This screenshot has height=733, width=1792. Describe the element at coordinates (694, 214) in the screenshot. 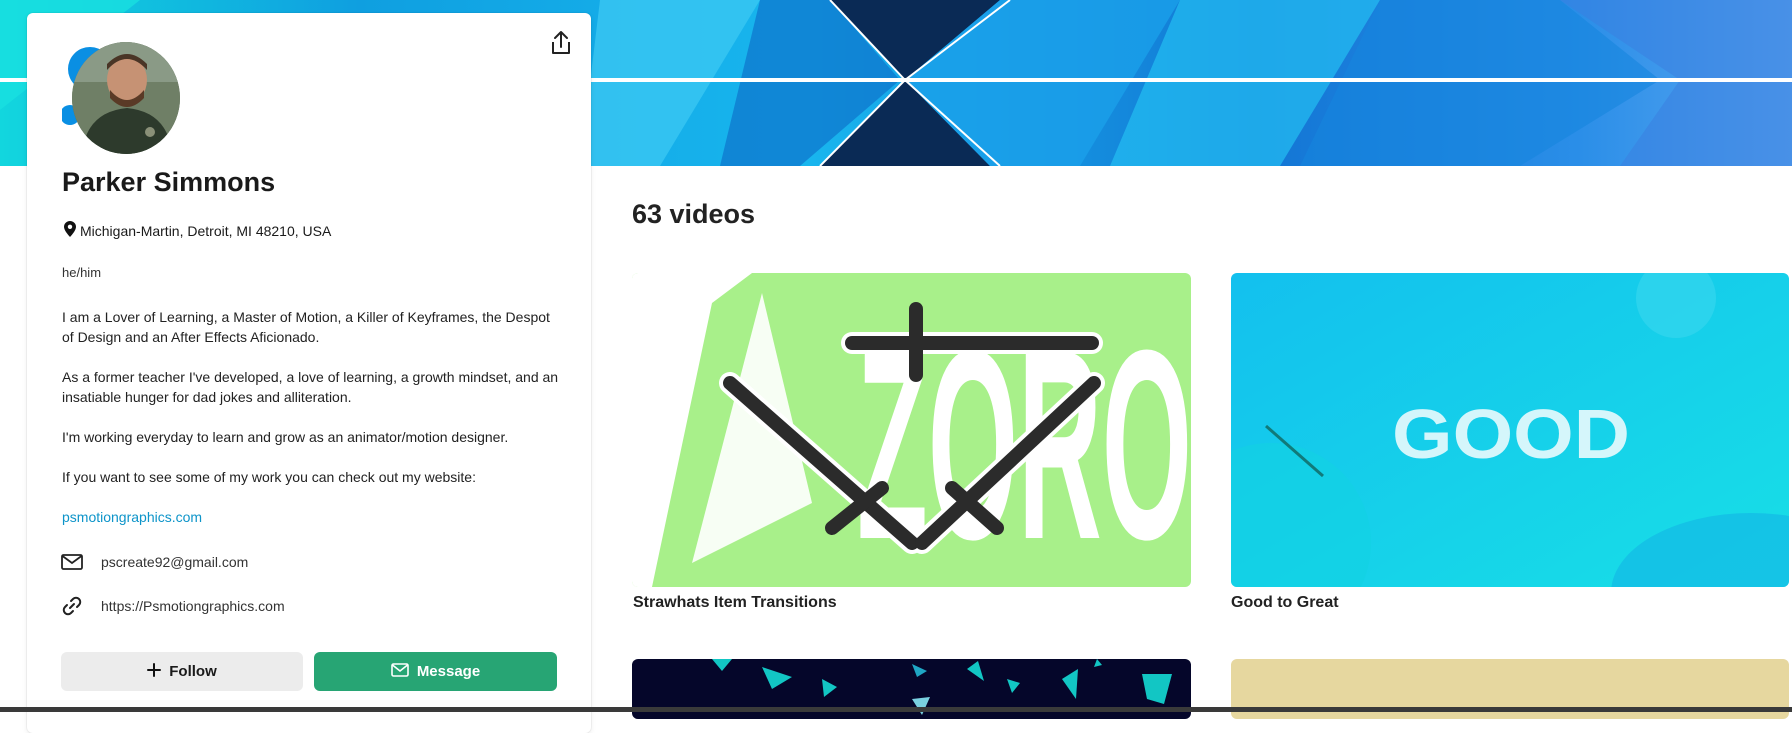

I see `video-count: 63 videos` at that location.